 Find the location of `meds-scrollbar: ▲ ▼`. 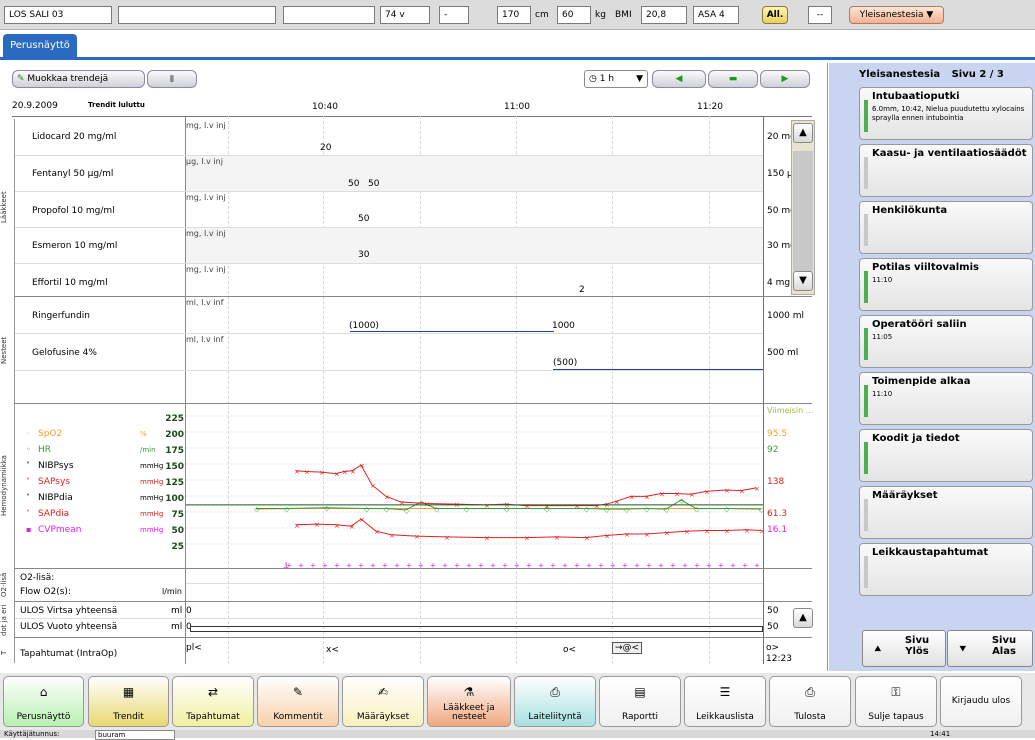

meds-scrollbar: ▲ ▼ is located at coordinates (803, 207).